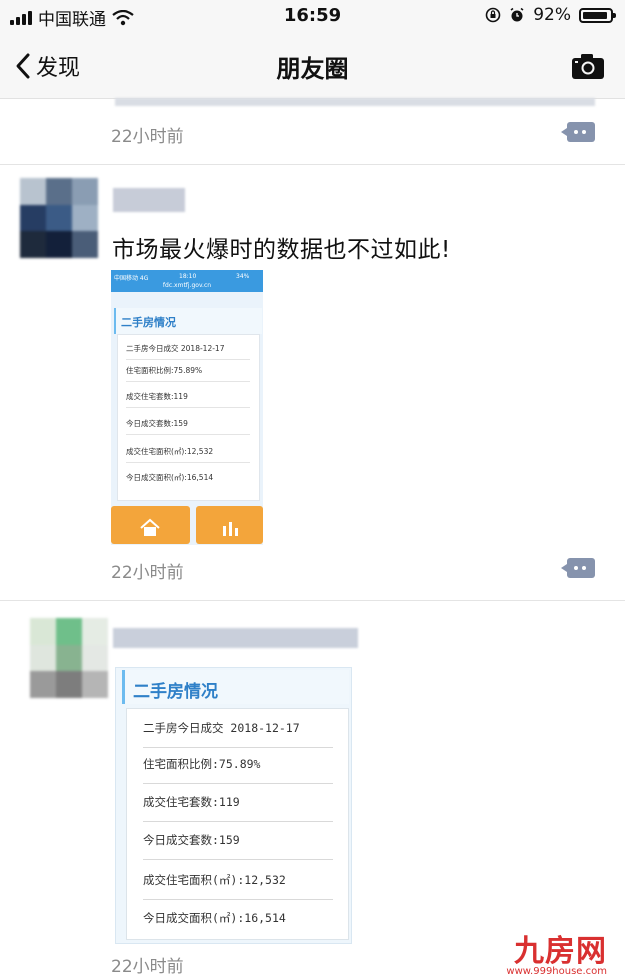 The width and height of the screenshot is (625, 977). I want to click on screenshot-clock: 18:10, so click(188, 276).